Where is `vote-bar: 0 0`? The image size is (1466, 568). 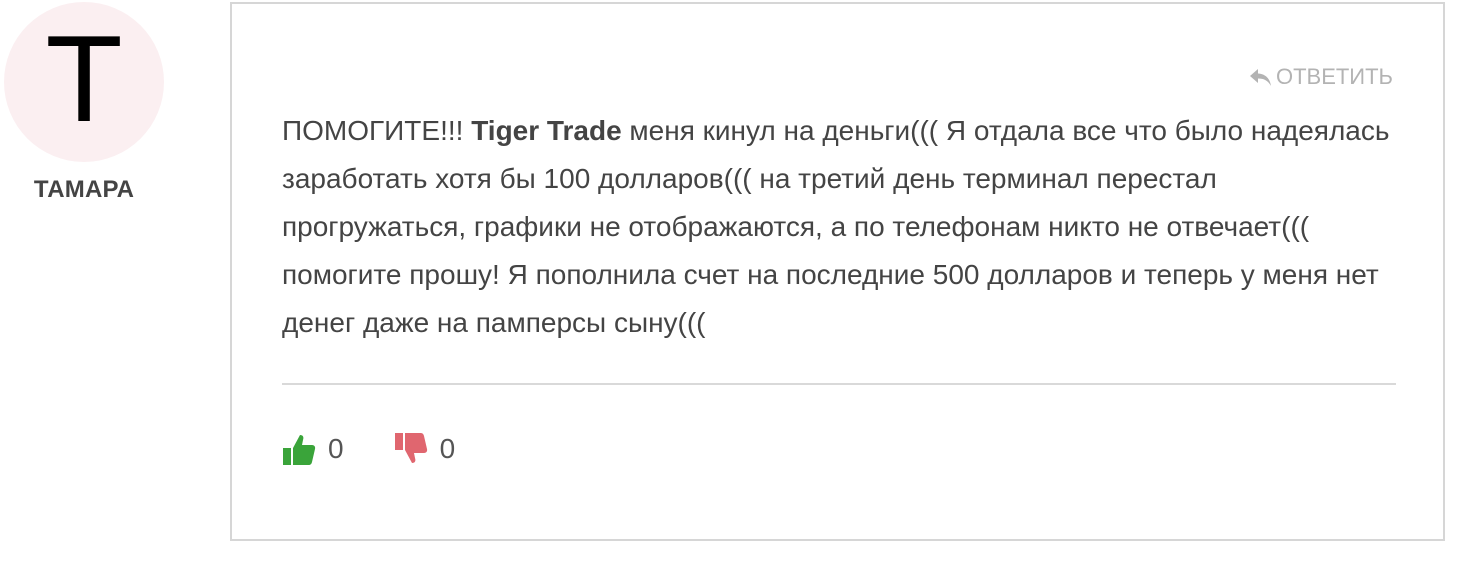
vote-bar: 0 0 is located at coordinates (368, 449).